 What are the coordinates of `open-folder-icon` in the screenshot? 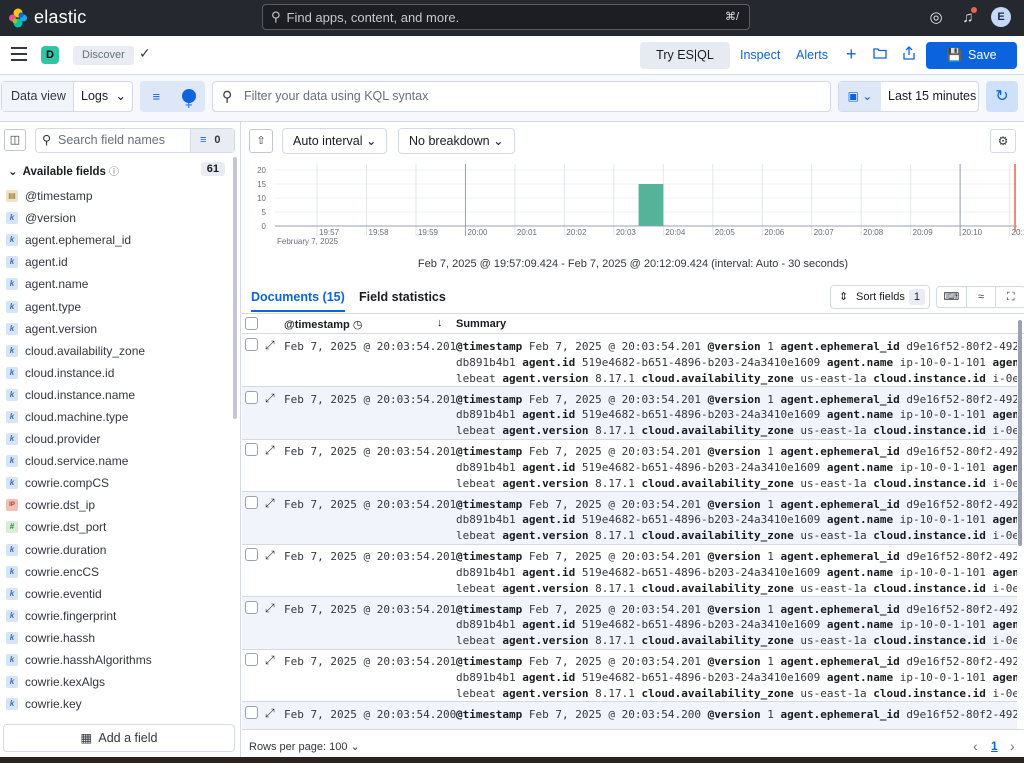 It's located at (880, 54).